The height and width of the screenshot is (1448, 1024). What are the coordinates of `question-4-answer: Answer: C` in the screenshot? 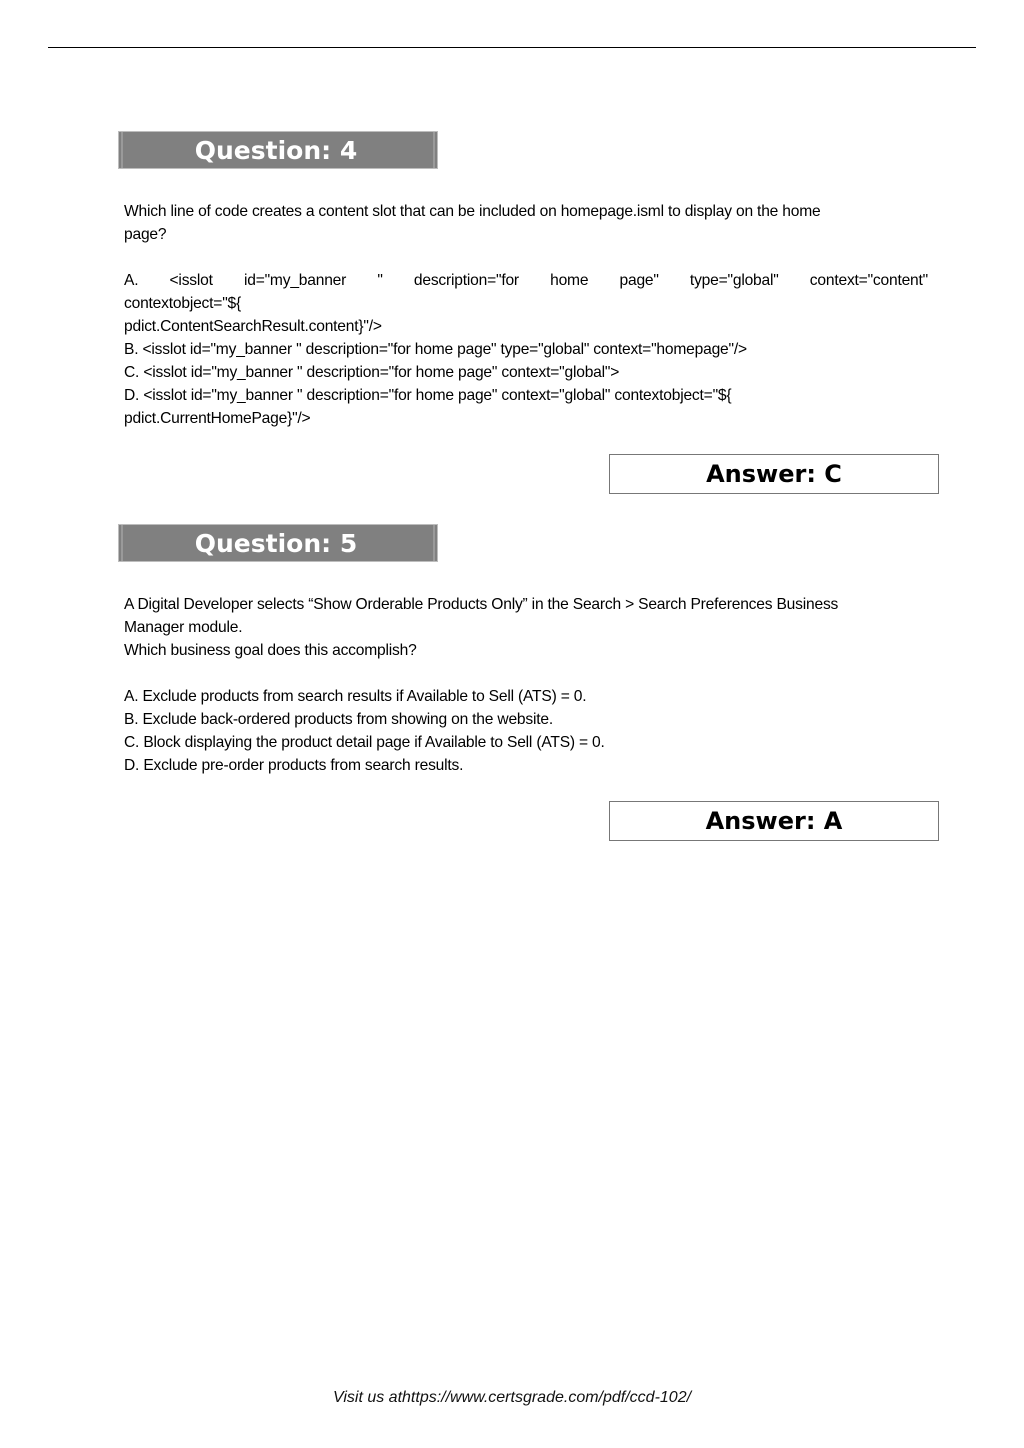 It's located at (774, 474).